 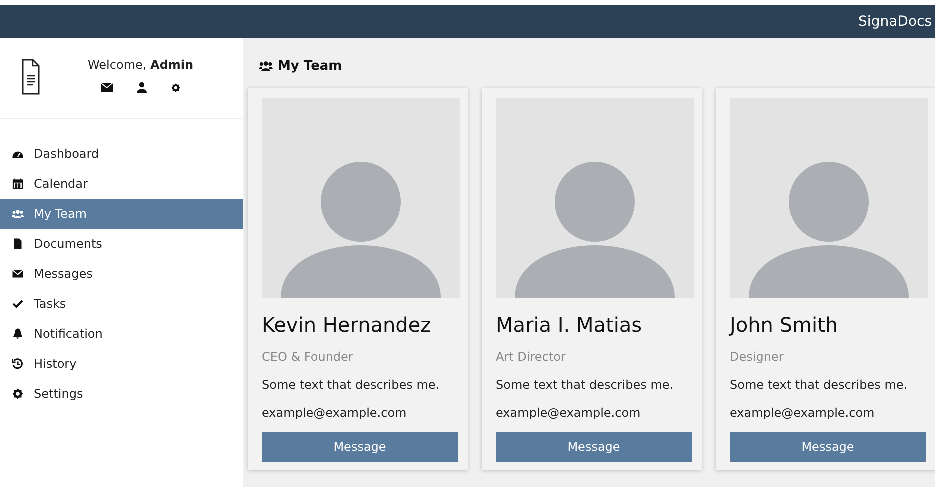 I want to click on brand-name: SignaDocs, so click(x=895, y=22).